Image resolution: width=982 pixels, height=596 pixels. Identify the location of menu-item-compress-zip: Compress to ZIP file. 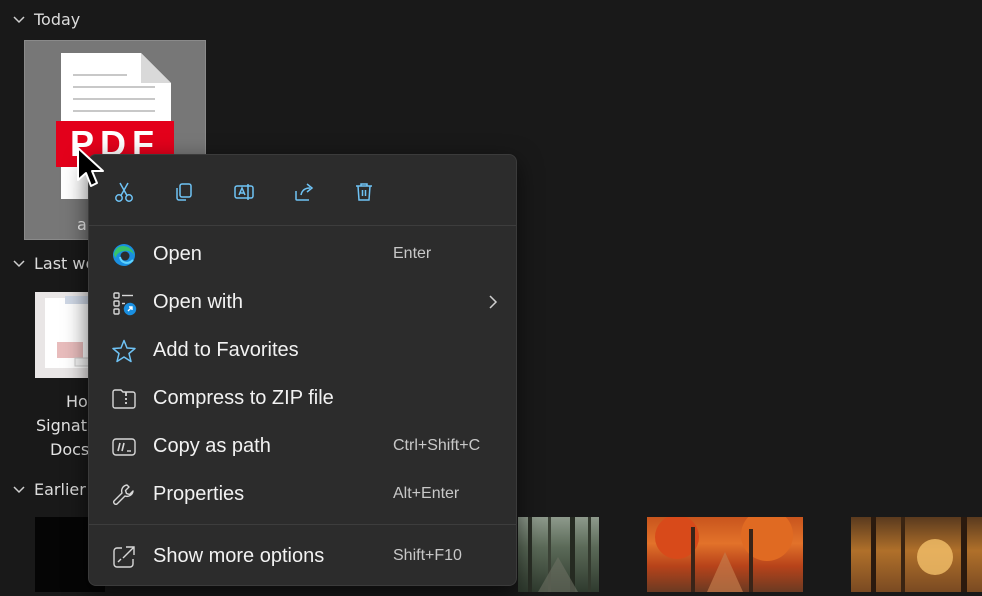
(302, 398).